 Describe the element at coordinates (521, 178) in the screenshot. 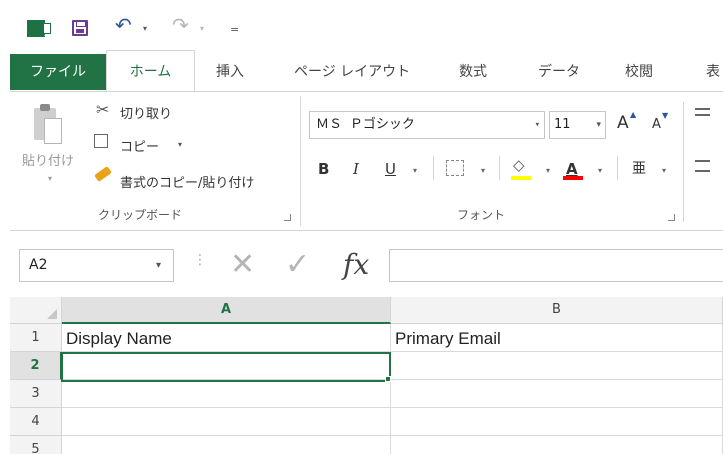

I see `fill-color-swatch` at that location.